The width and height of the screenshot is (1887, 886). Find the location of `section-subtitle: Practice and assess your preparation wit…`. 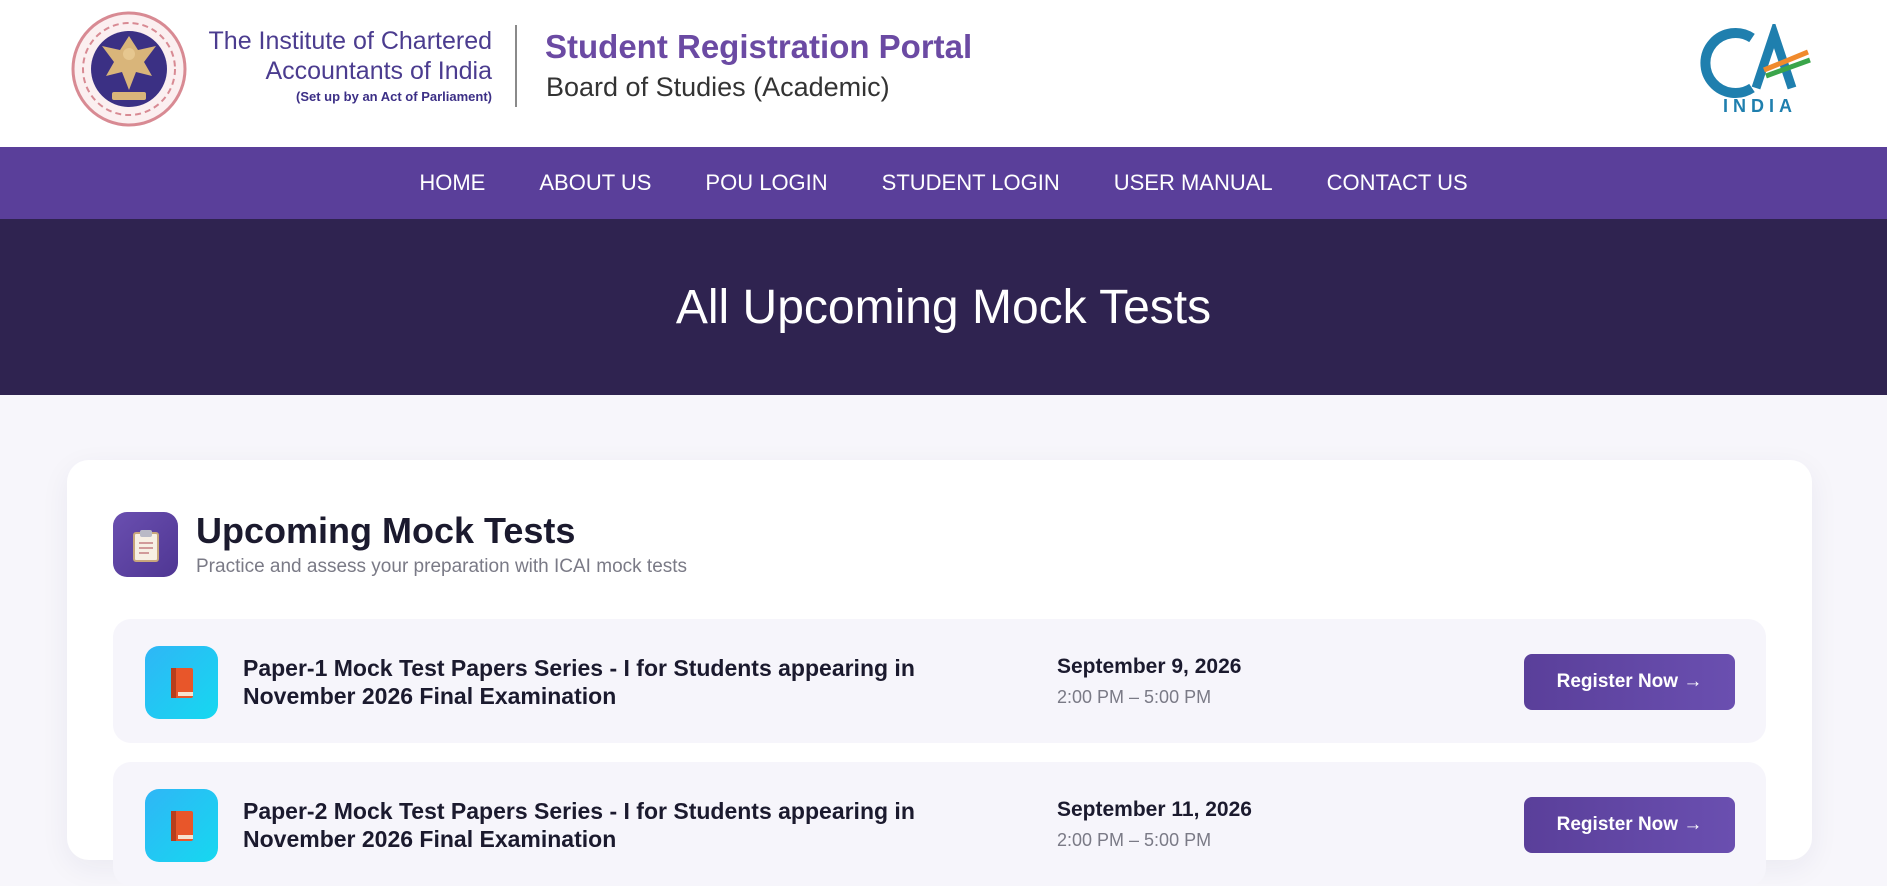

section-subtitle: Practice and assess your preparation wit… is located at coordinates (442, 566).